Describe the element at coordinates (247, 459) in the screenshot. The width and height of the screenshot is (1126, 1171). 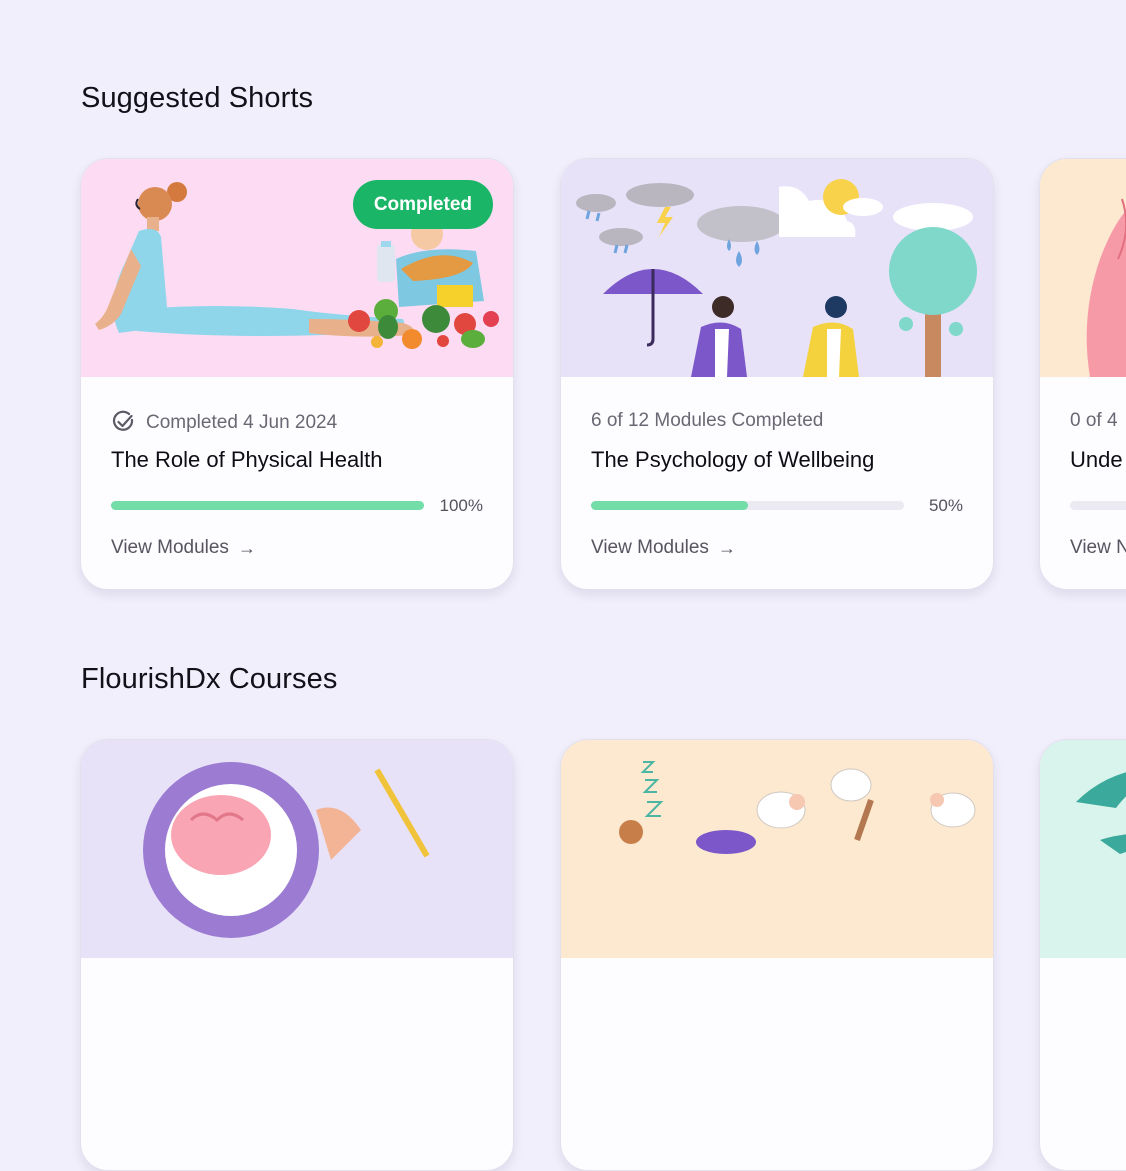
I see `card-title: The Role of Physical Health` at that location.